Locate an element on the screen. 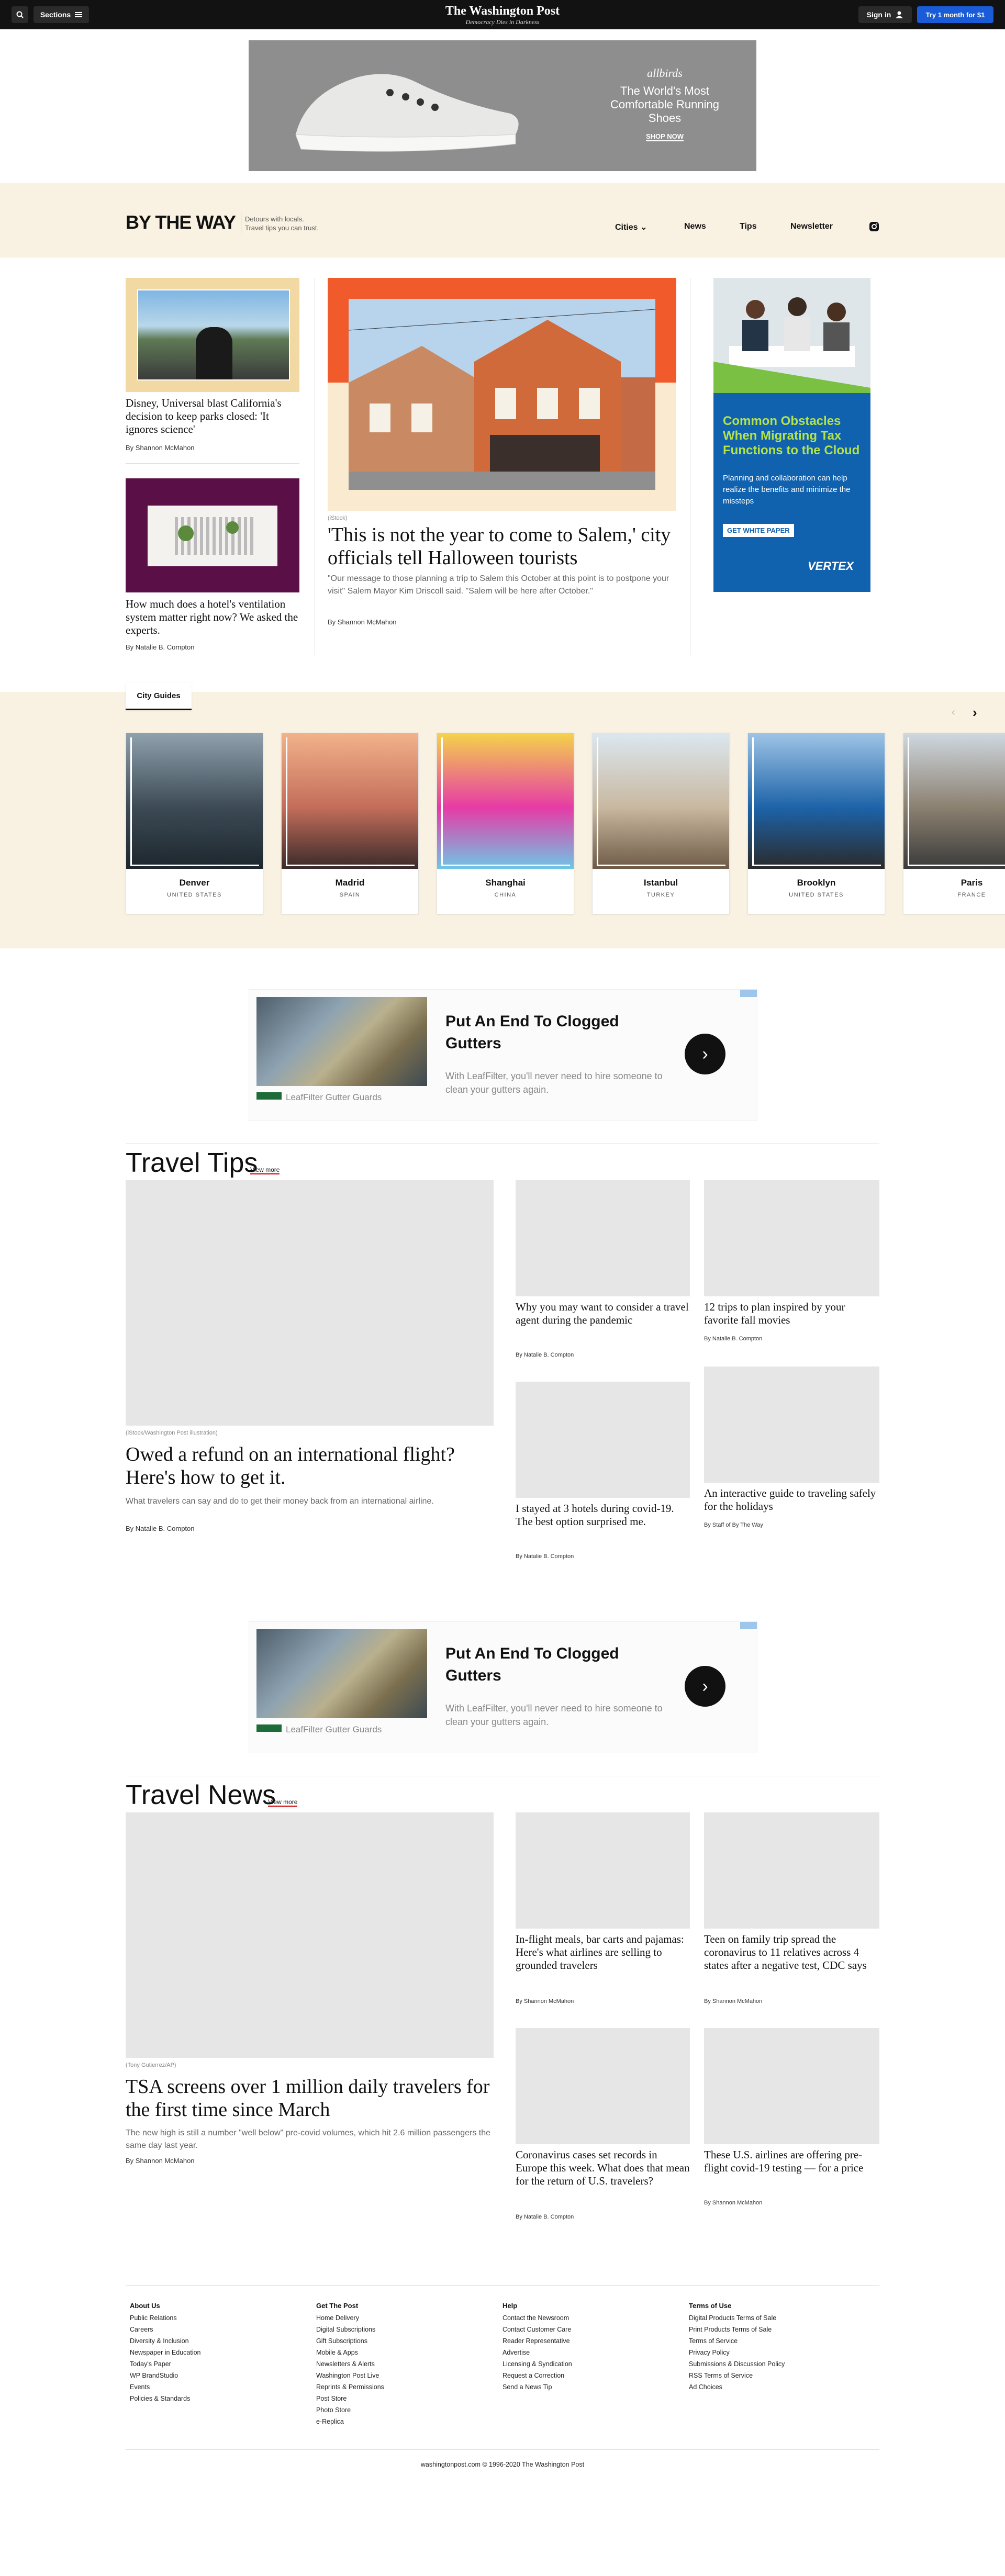 This screenshot has height=2576, width=1005. footer-link: WP BrandStudio is located at coordinates (154, 2375).